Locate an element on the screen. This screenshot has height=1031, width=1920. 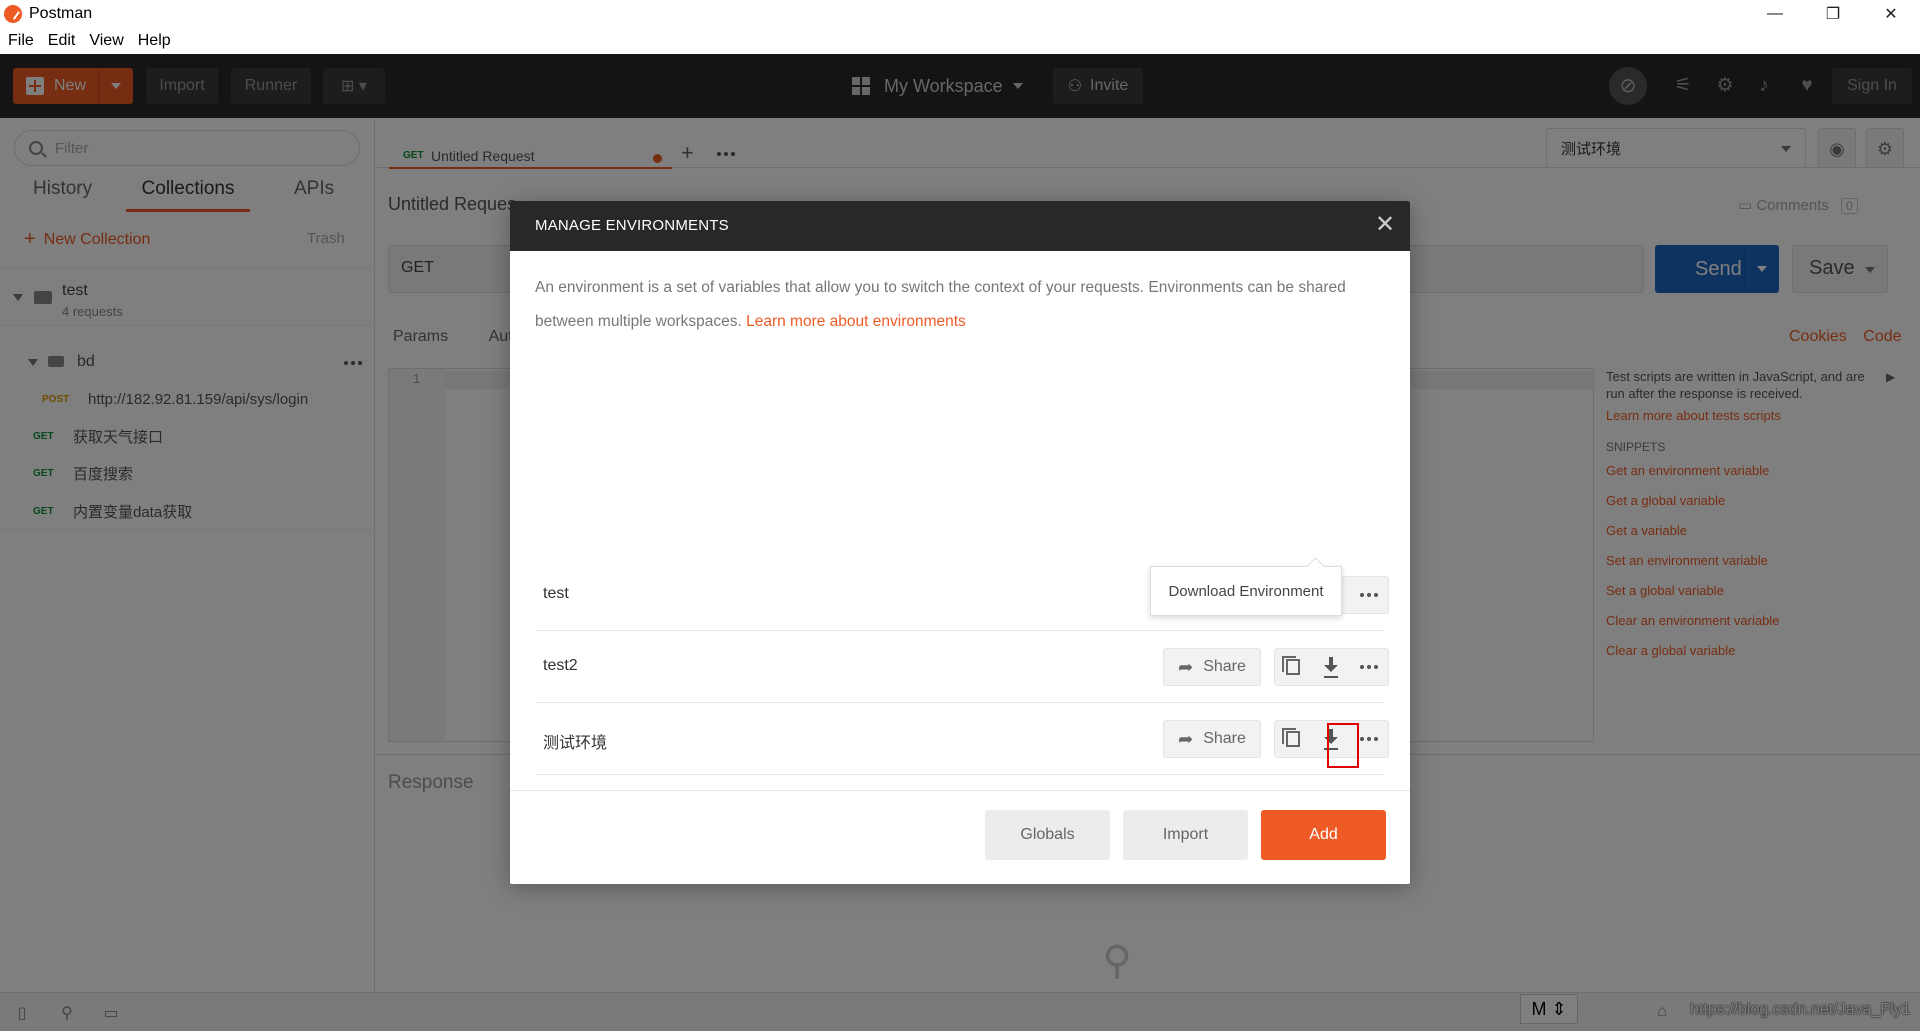
download-button is located at coordinates (1331, 667).